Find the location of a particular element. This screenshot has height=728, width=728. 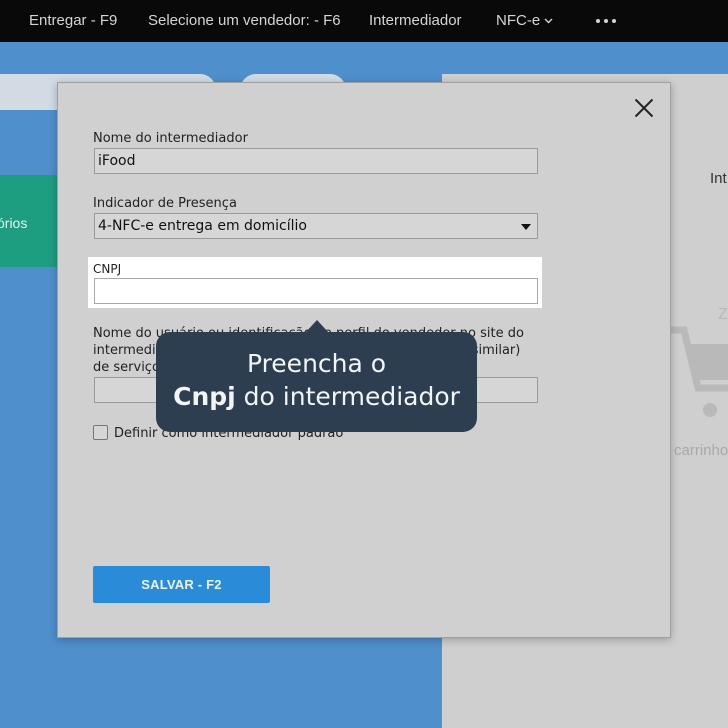

indicador-presenca-value: 4-NFC-e entrega em domicílio is located at coordinates (202, 226).